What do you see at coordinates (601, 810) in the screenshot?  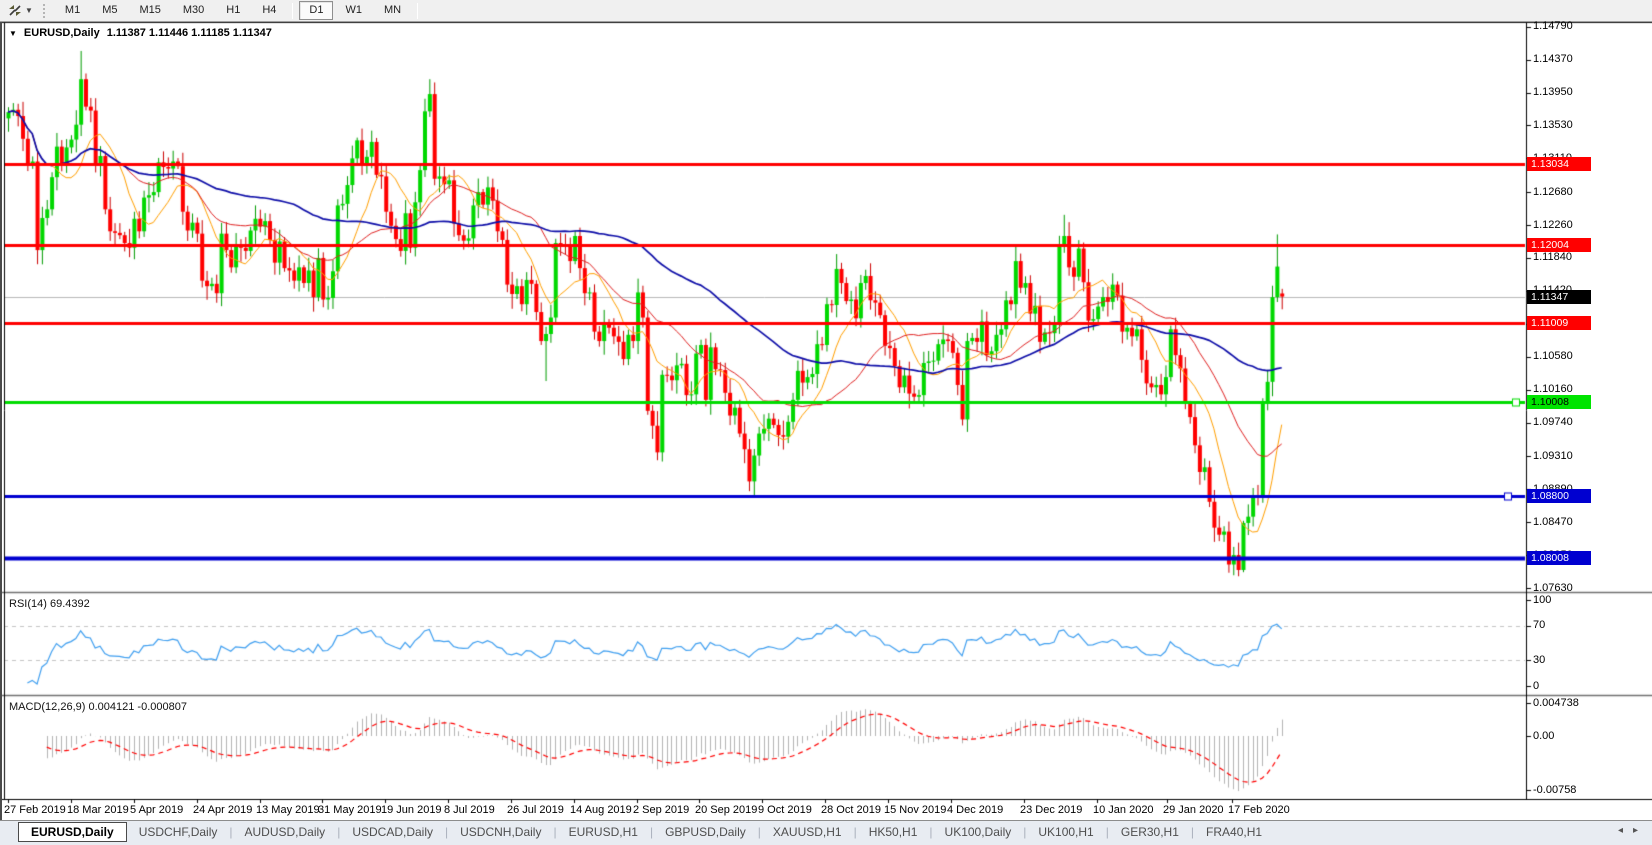 I see `date-axis-label: 14 Aug 2019` at bounding box center [601, 810].